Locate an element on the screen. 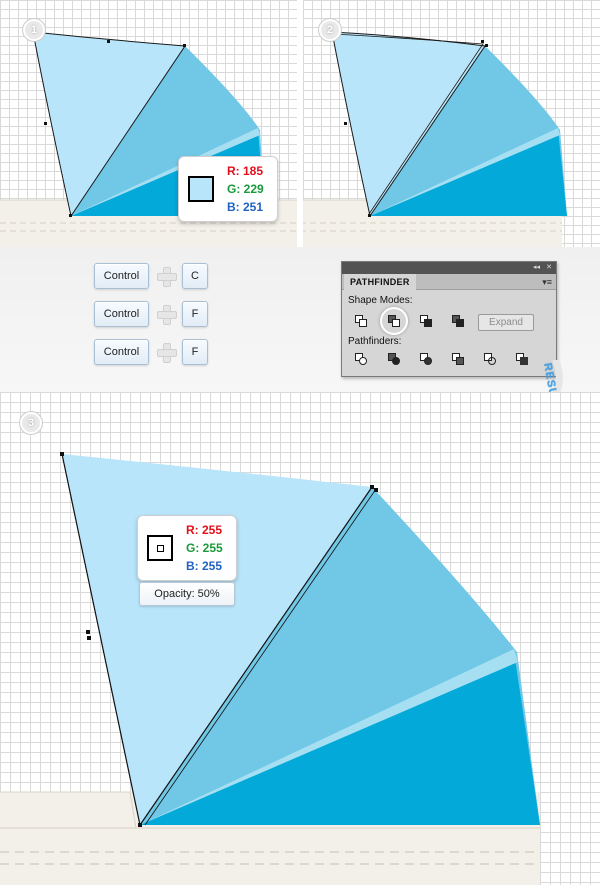  white-color-swatch is located at coordinates (160, 548).